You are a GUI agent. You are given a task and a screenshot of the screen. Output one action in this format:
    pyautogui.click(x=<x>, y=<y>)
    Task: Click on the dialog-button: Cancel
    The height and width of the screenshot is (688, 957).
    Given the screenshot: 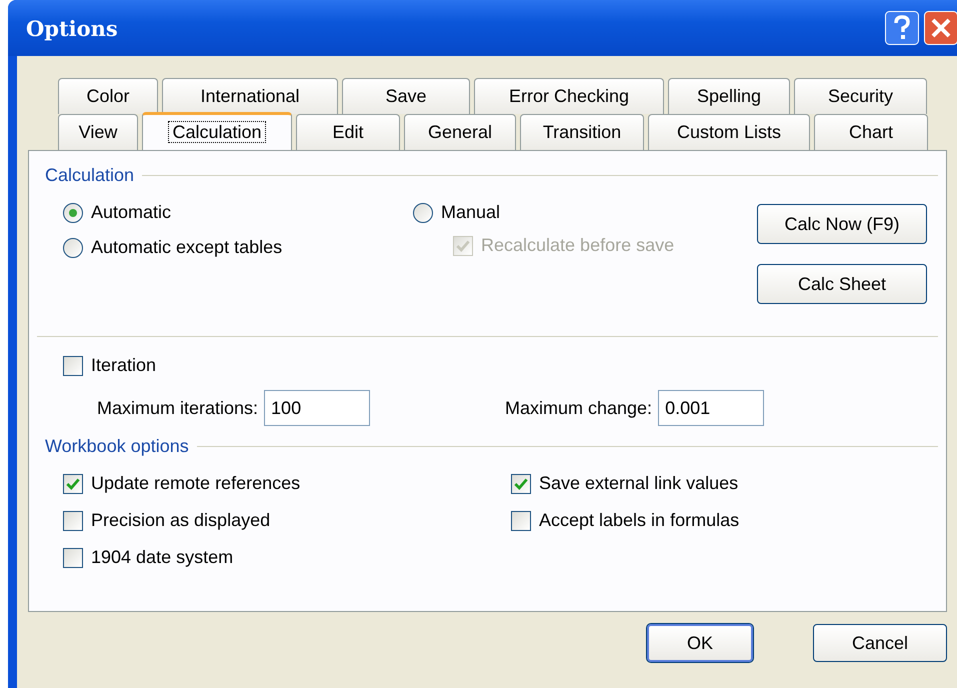 What is the action you would take?
    pyautogui.click(x=880, y=643)
    